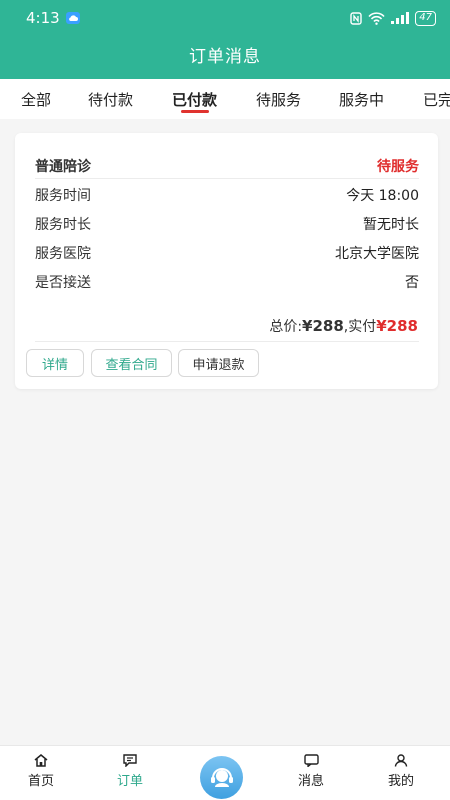 The image size is (450, 800). I want to click on refund-button: 申请退款, so click(218, 363).